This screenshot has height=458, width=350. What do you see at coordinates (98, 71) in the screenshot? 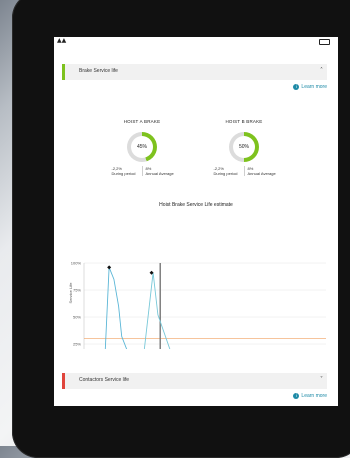
I see `section-title: Brake Service life` at bounding box center [98, 71].